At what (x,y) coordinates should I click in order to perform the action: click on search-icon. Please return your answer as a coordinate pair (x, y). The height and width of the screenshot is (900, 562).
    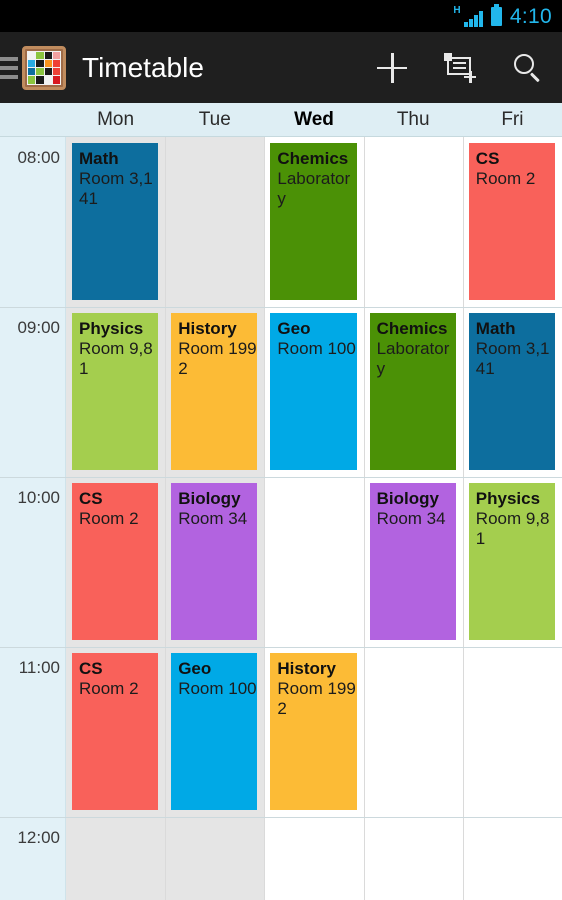
    Looking at the image, I should click on (528, 68).